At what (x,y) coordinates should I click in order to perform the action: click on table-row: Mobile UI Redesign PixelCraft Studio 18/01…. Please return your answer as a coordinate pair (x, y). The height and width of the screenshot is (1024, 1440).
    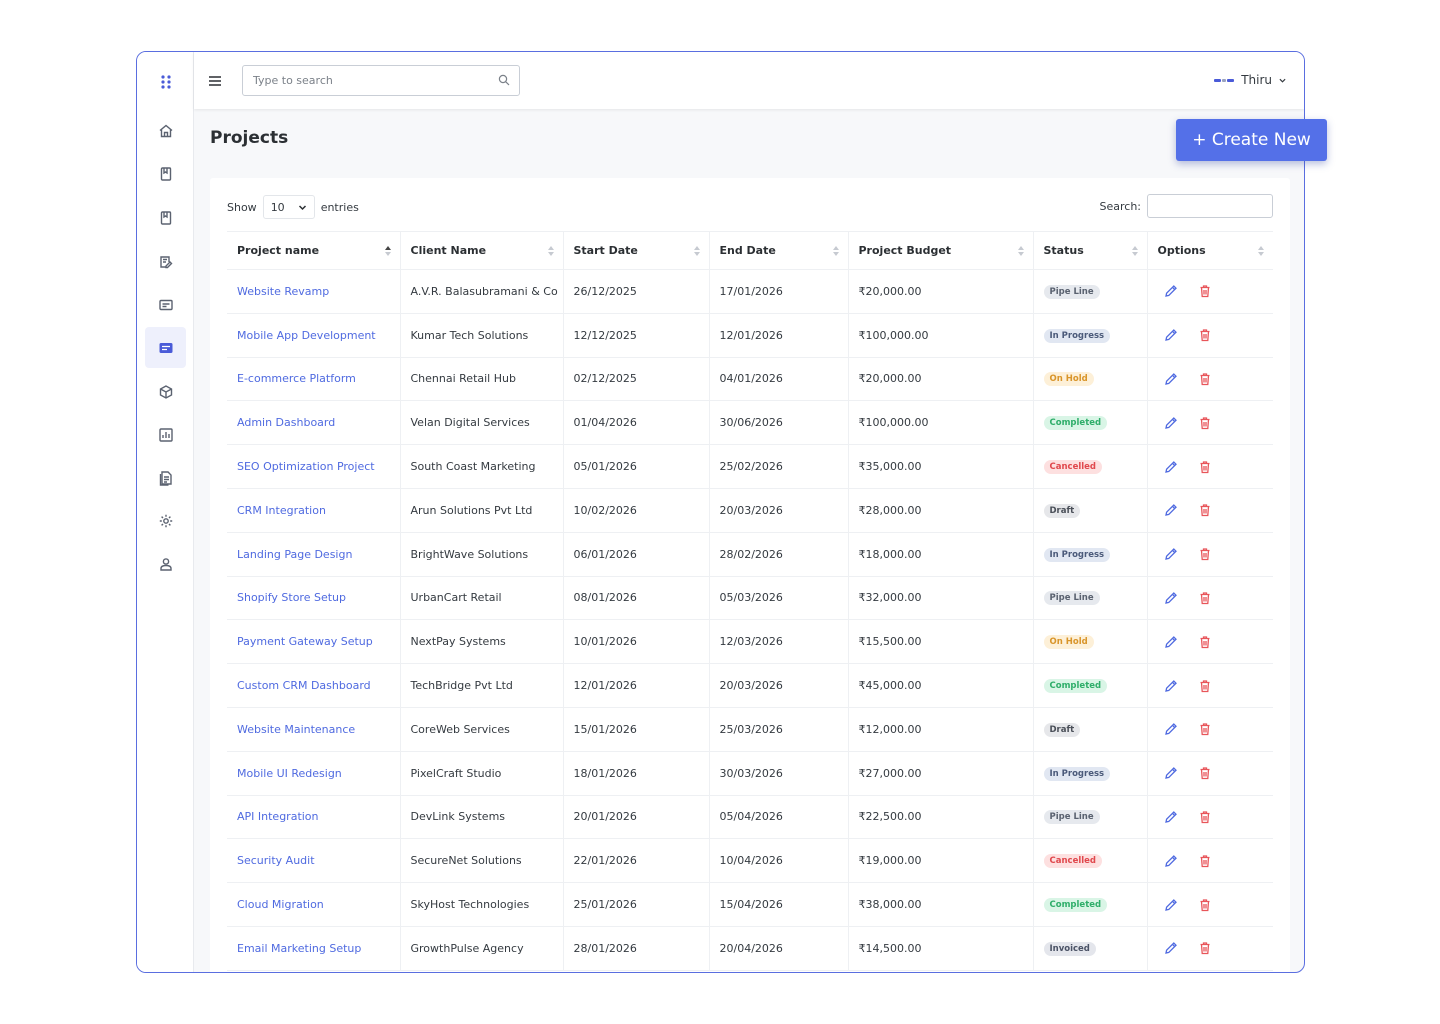
    Looking at the image, I should click on (750, 773).